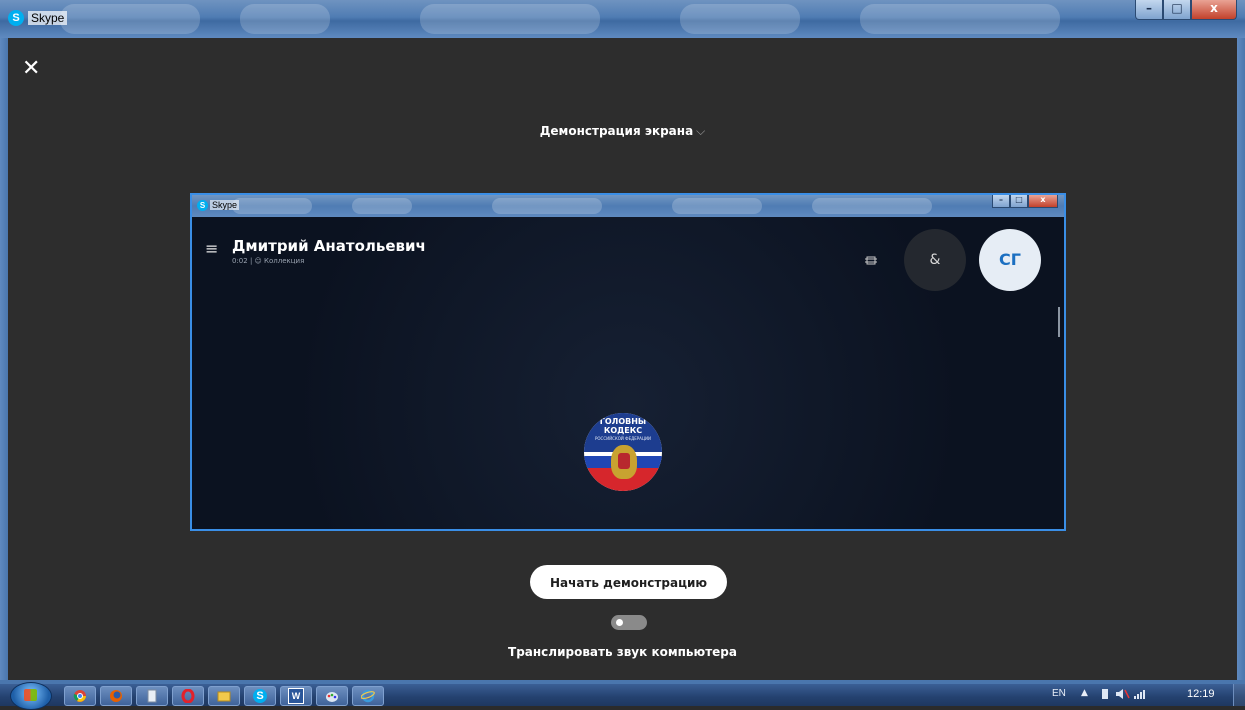 Image resolution: width=1245 pixels, height=710 pixels. What do you see at coordinates (622, 652) in the screenshot?
I see `computer-audio-label: Транслировать звук компьютера` at bounding box center [622, 652].